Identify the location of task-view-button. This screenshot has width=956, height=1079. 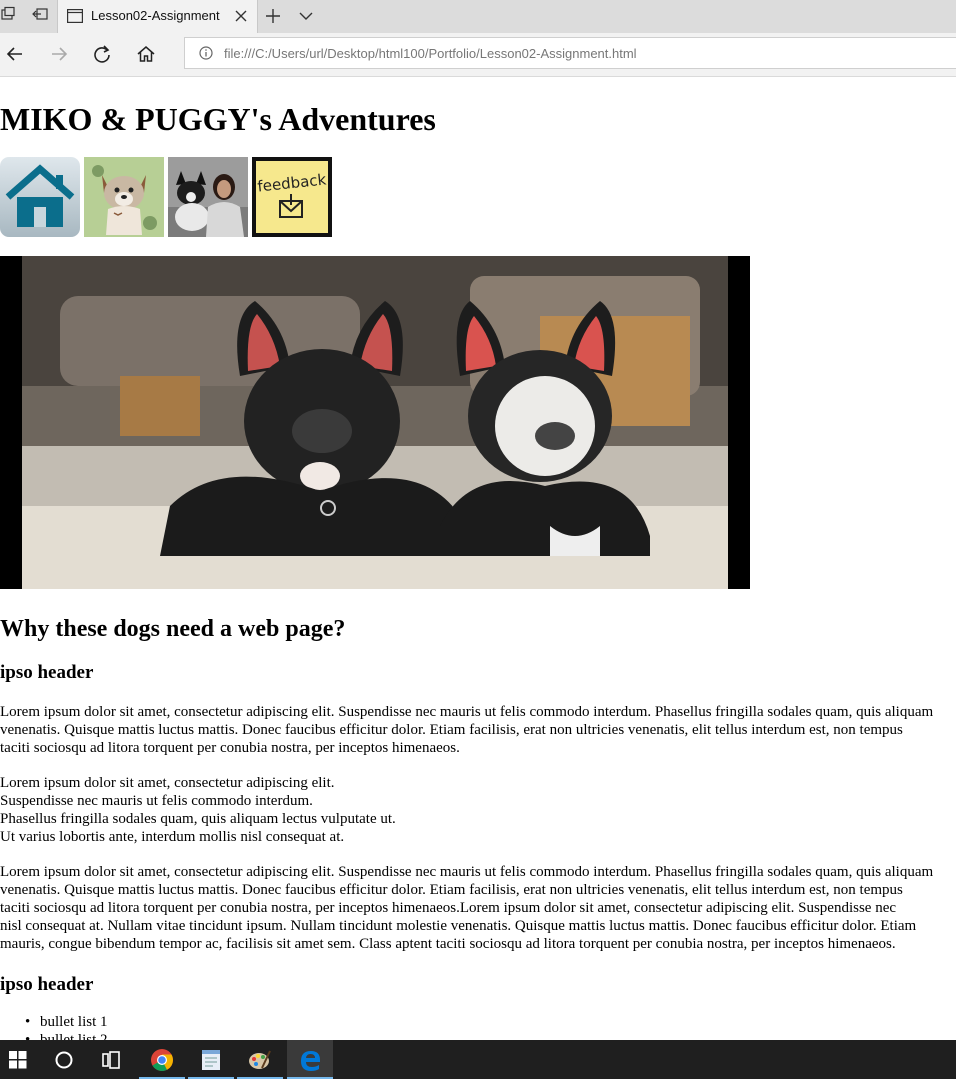
(112, 1059).